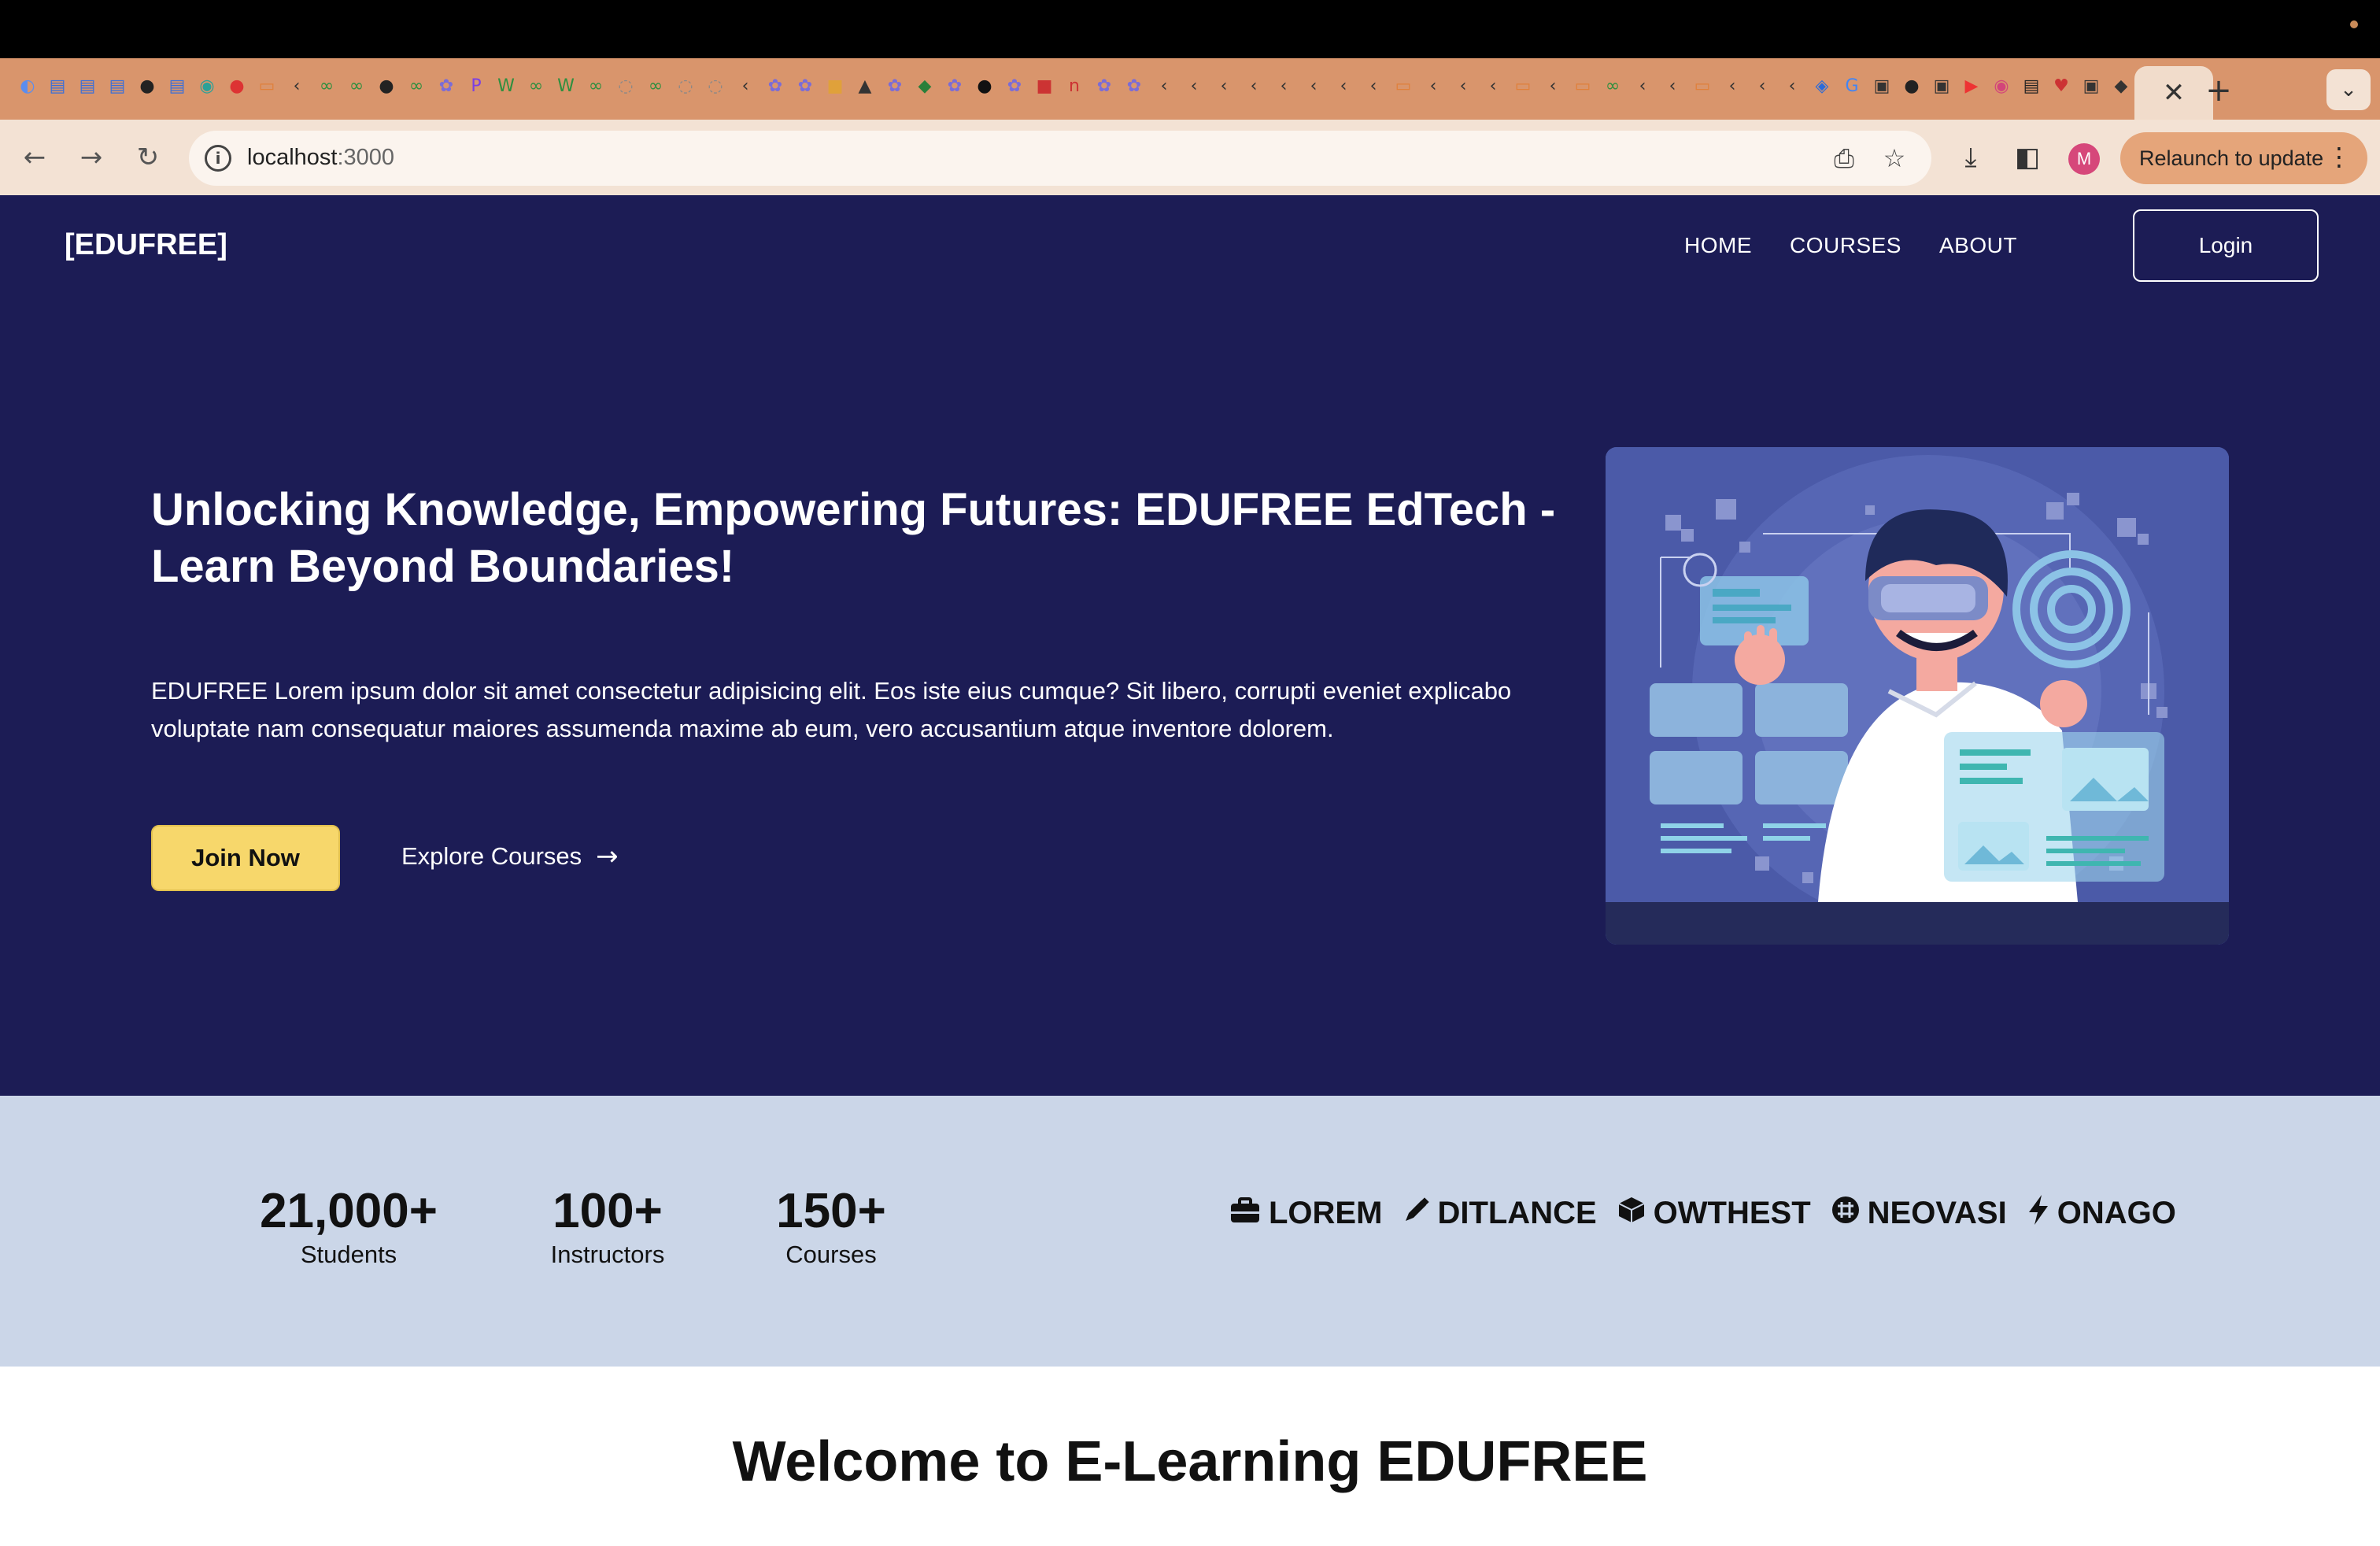  What do you see at coordinates (1844, 158) in the screenshot?
I see `install-app-icon: ⎙` at bounding box center [1844, 158].